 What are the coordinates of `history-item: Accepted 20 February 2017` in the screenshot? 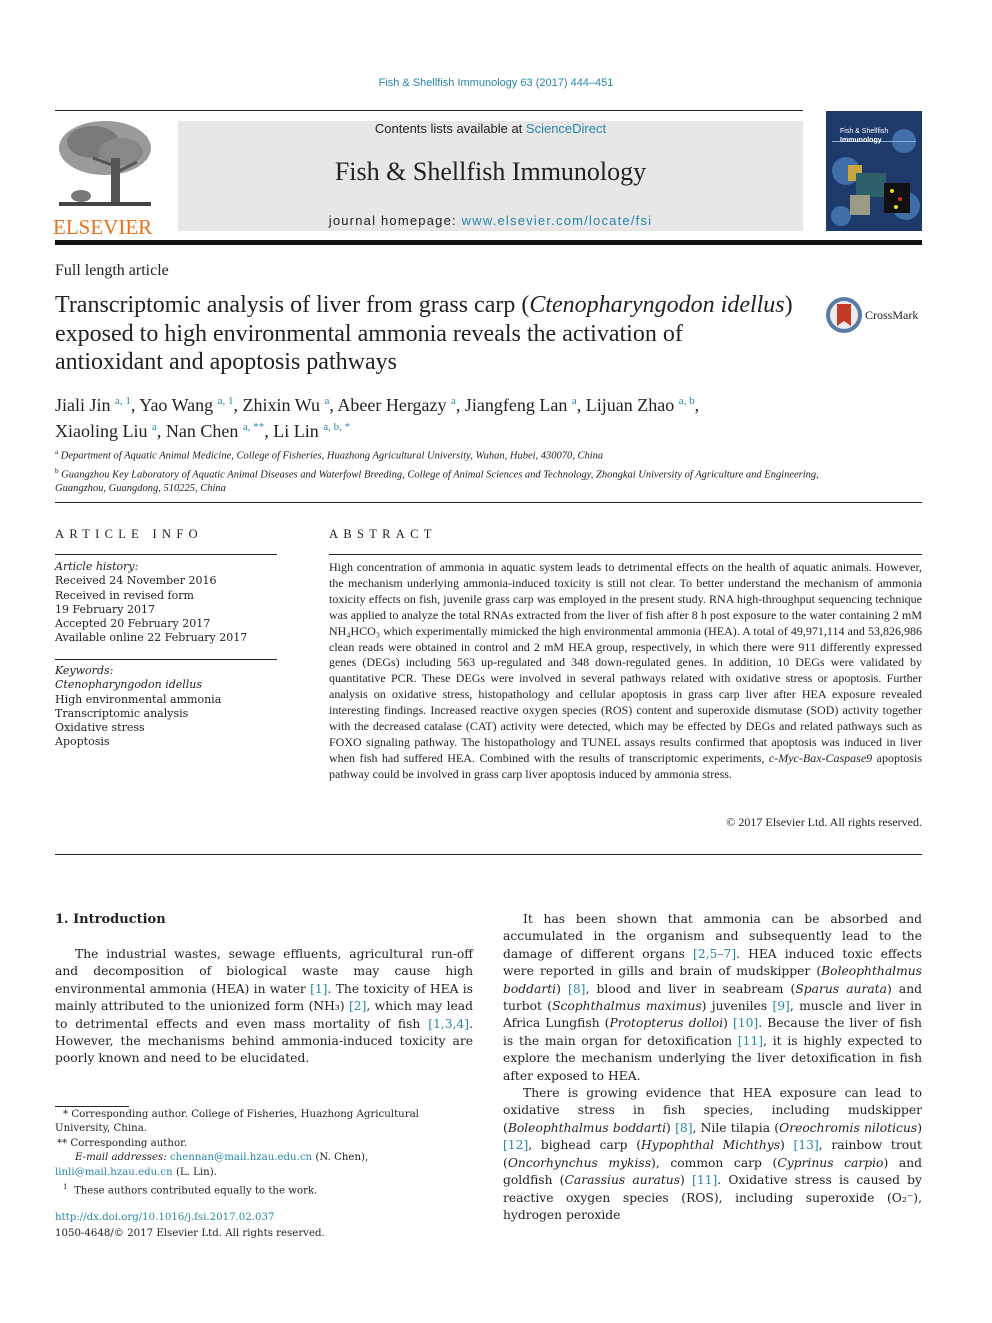 It's located at (133, 624).